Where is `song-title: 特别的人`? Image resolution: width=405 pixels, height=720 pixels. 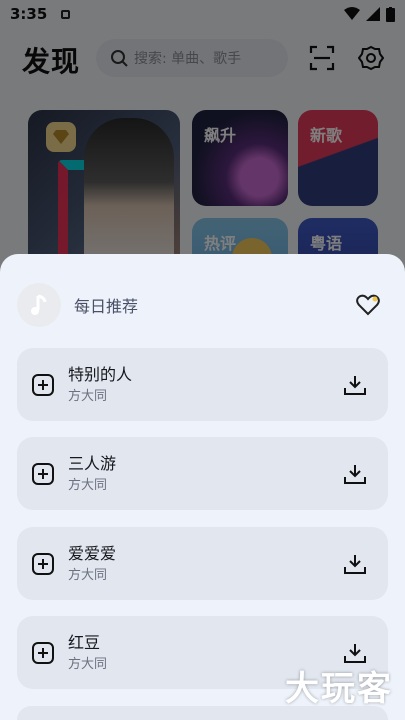
song-title: 特别的人 is located at coordinates (100, 374).